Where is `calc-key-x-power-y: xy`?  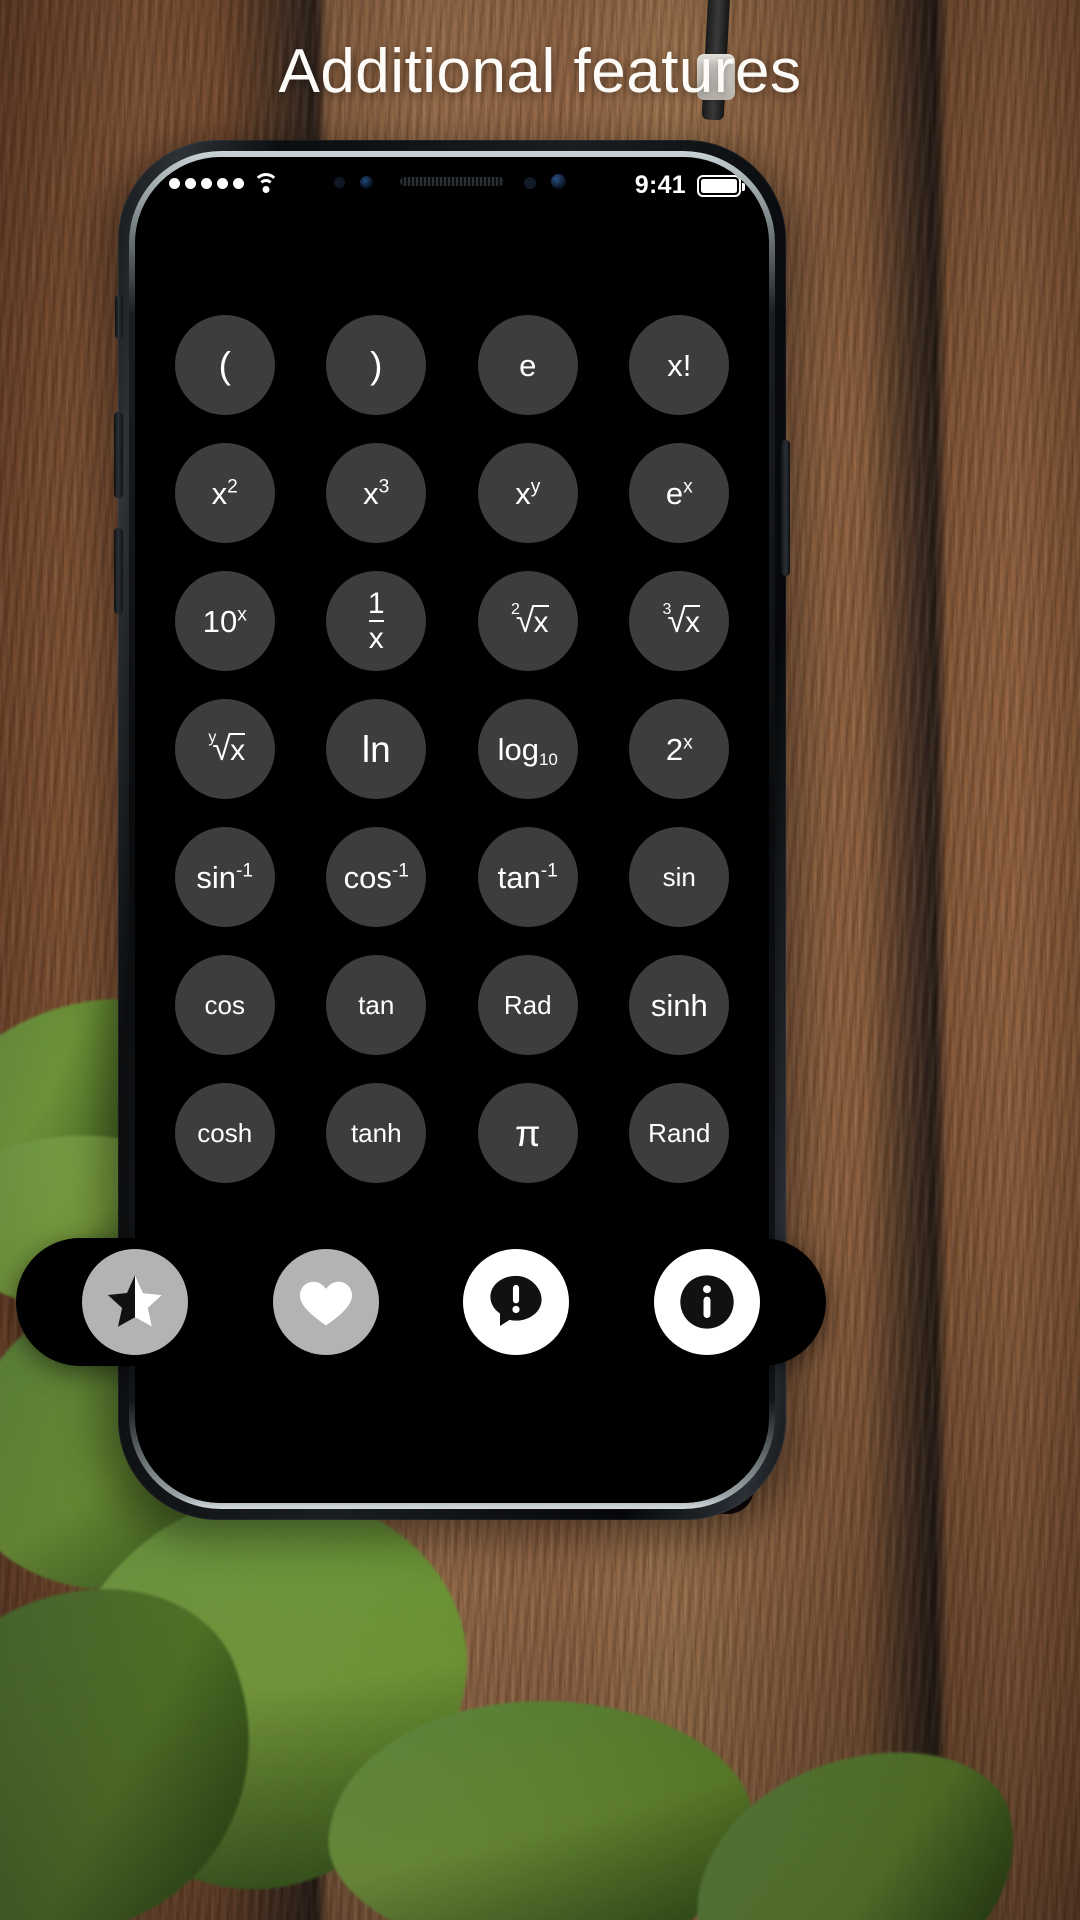 calc-key-x-power-y: xy is located at coordinates (527, 493).